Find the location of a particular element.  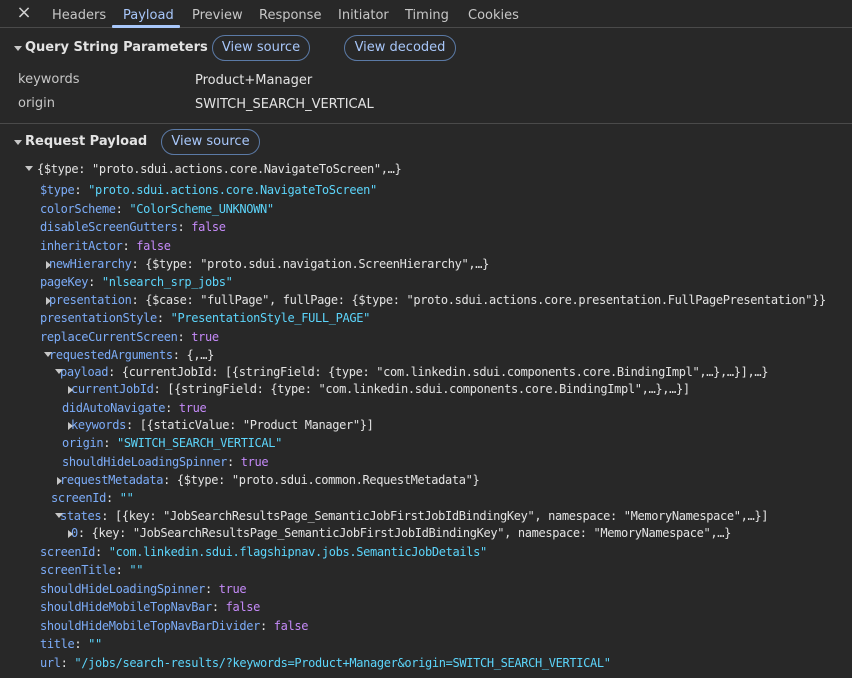

request-payload-section-header: Request Payload is located at coordinates (426, 143).